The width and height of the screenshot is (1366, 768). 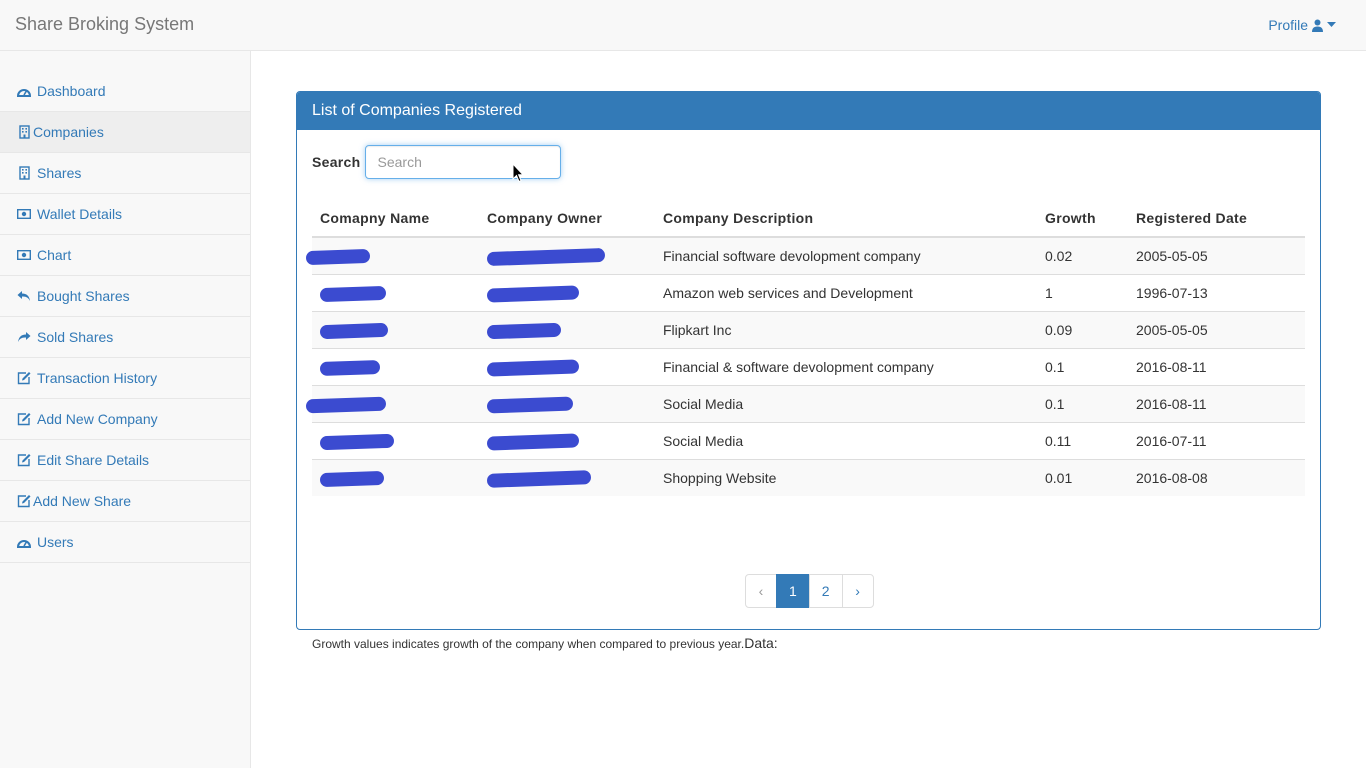 What do you see at coordinates (104, 24) in the screenshot?
I see `brand-title: Share Broking System` at bounding box center [104, 24].